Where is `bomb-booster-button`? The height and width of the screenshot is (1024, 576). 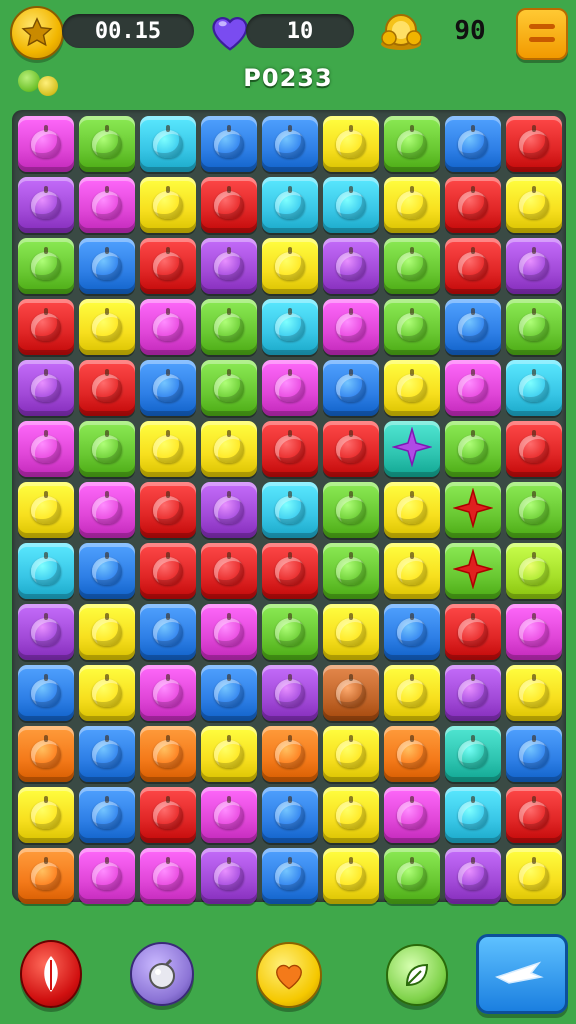
bomb-booster-button is located at coordinates (162, 974).